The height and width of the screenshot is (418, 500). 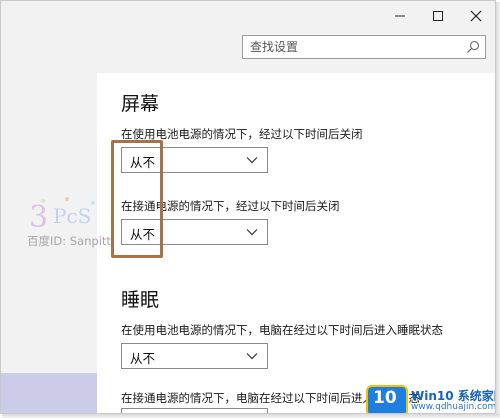 I want to click on minimize-button, so click(x=400, y=16).